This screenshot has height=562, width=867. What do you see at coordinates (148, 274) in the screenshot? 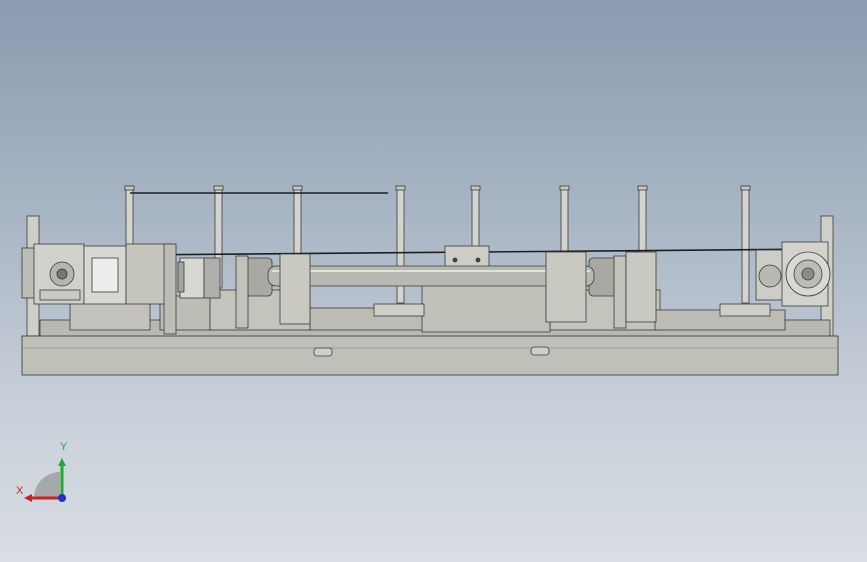
I see `left-bracket` at bounding box center [148, 274].